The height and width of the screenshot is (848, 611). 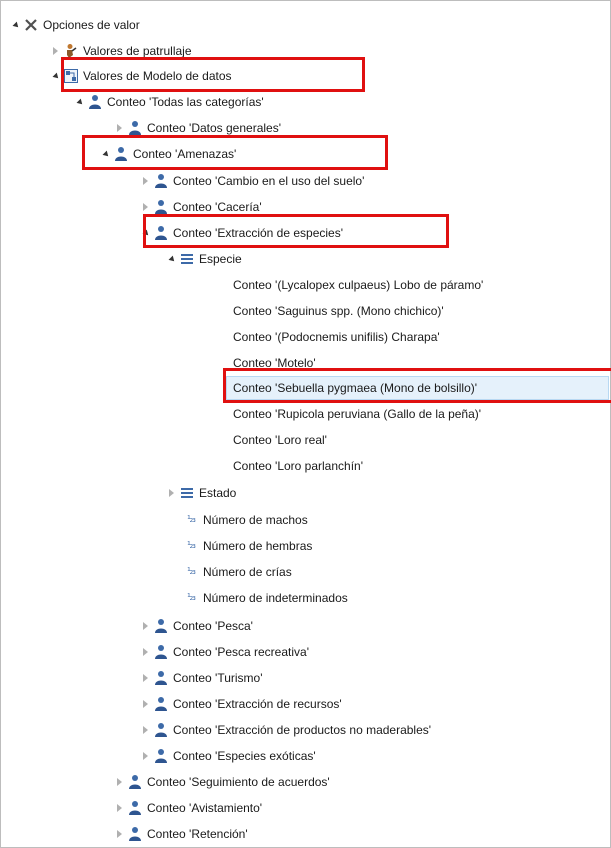 I want to click on tree-label: Conteo 'Extracción de recursos', so click(x=257, y=704).